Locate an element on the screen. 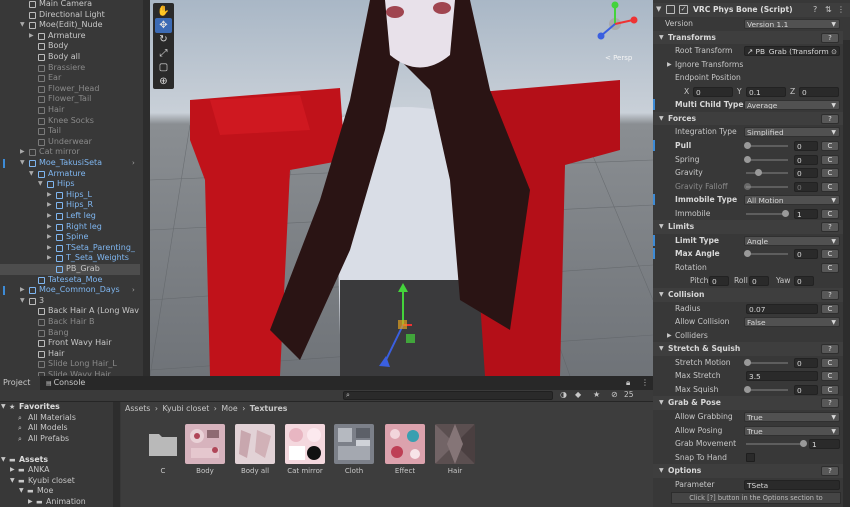 Image resolution: width=850 pixels, height=507 pixels. allow-collision-dropdown: False ▼ is located at coordinates (792, 322).